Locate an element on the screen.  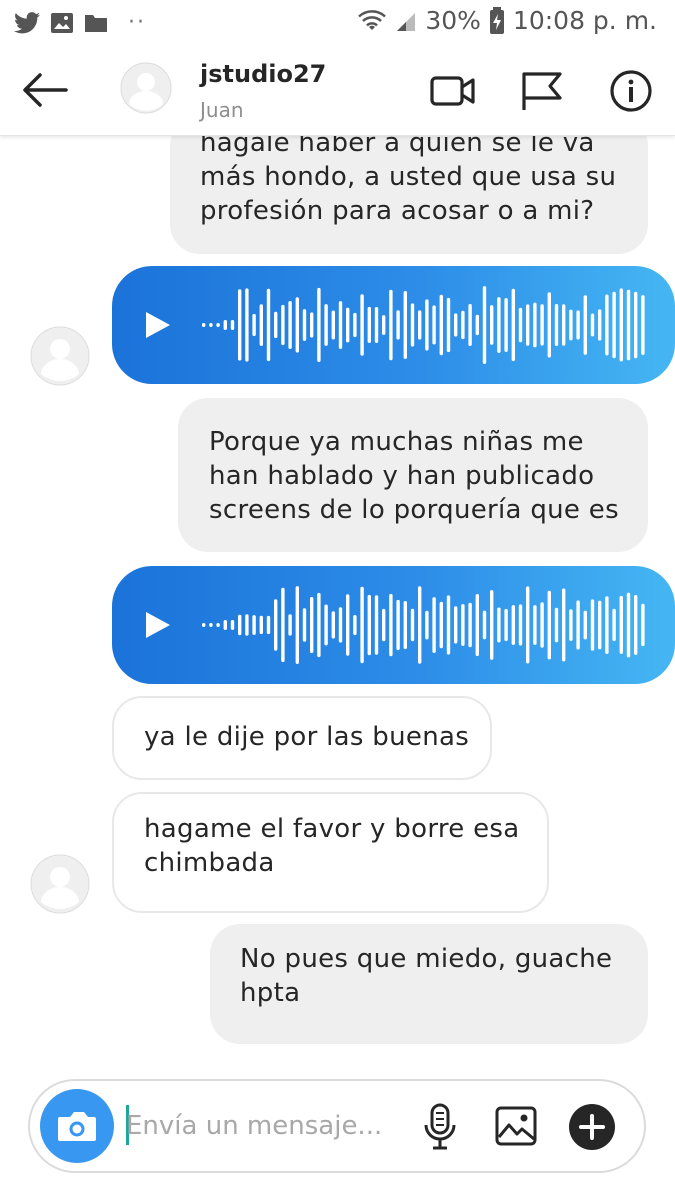
clock: 10:08 p. m. is located at coordinates (584, 20).